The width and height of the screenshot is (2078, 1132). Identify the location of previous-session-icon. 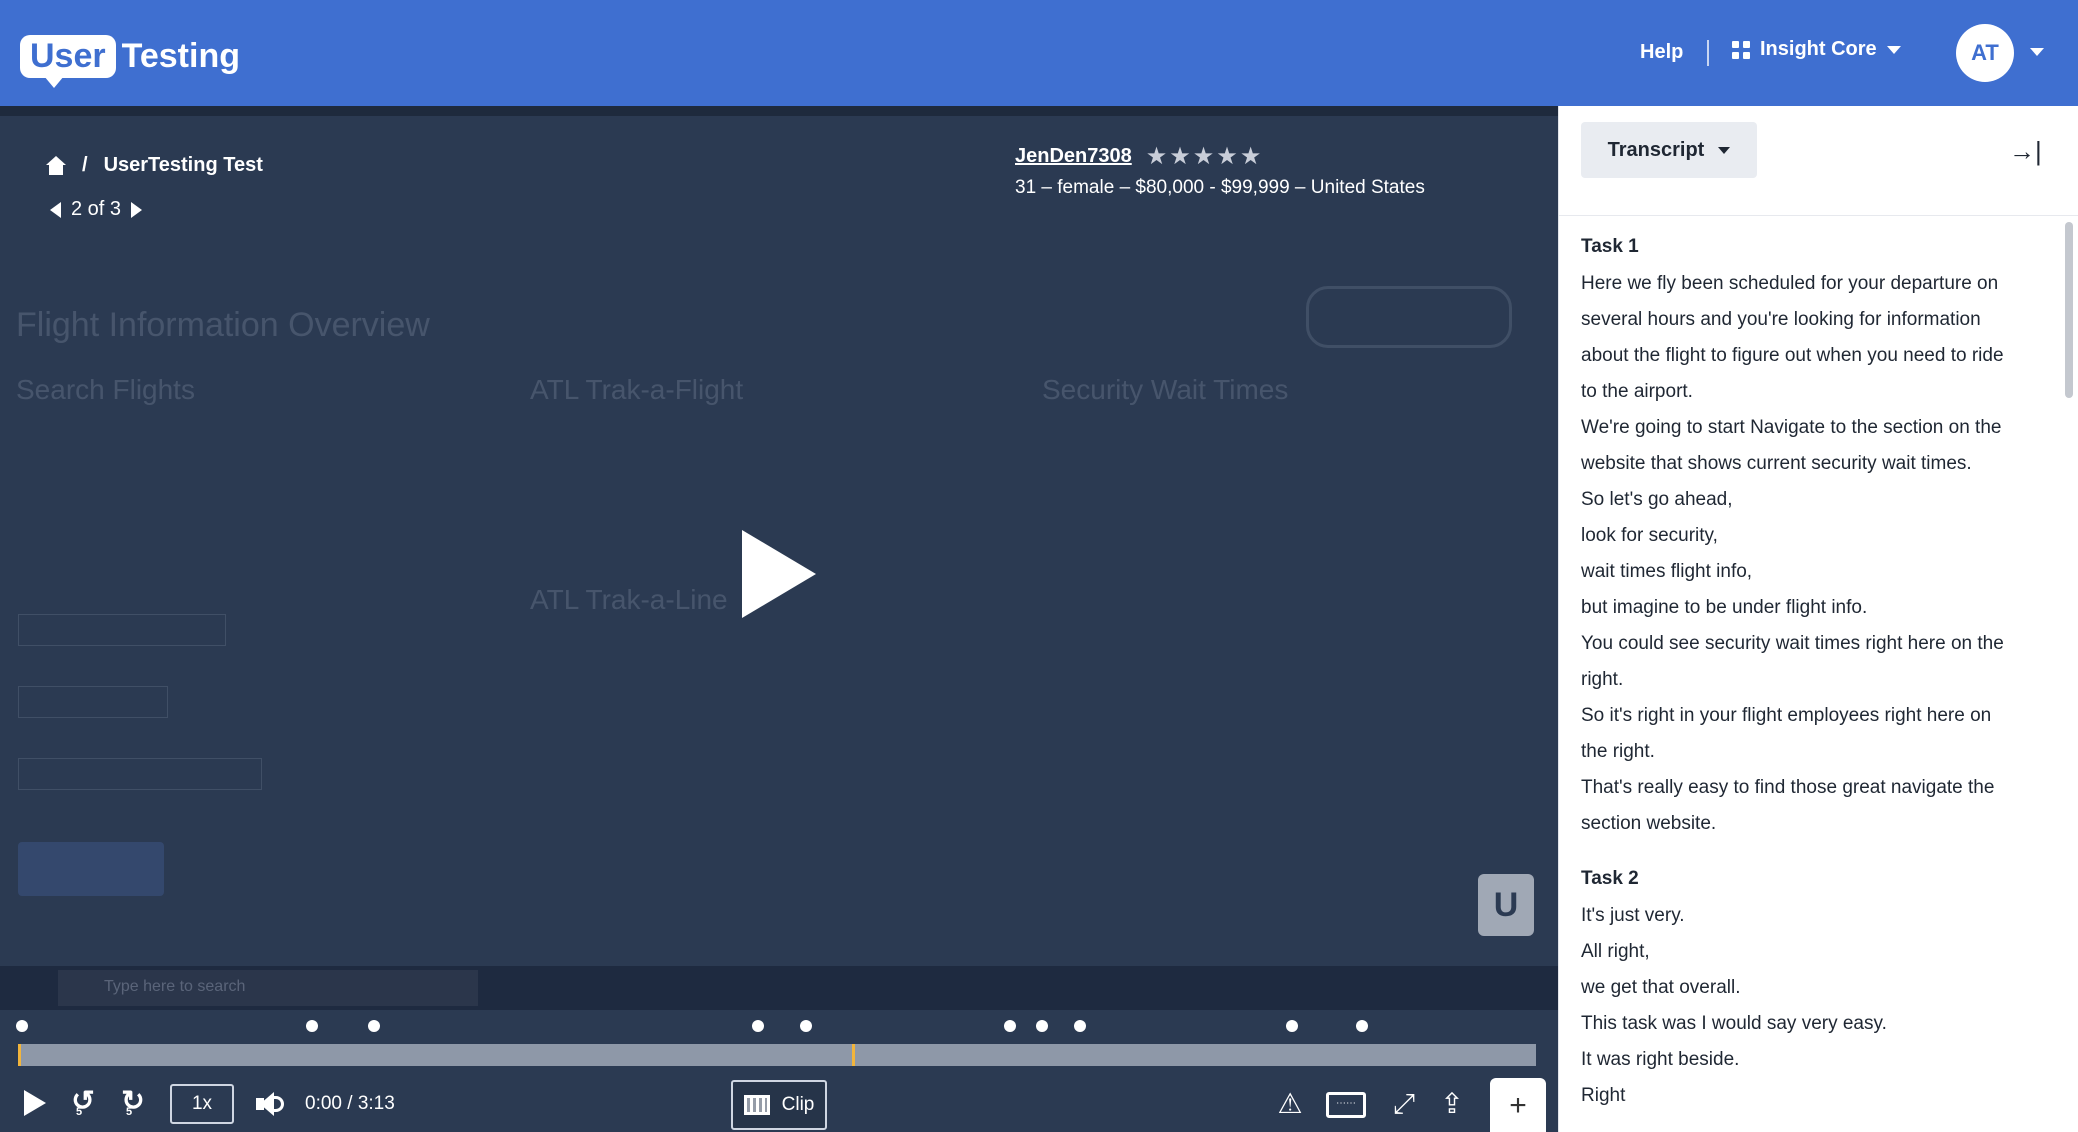
(55, 209).